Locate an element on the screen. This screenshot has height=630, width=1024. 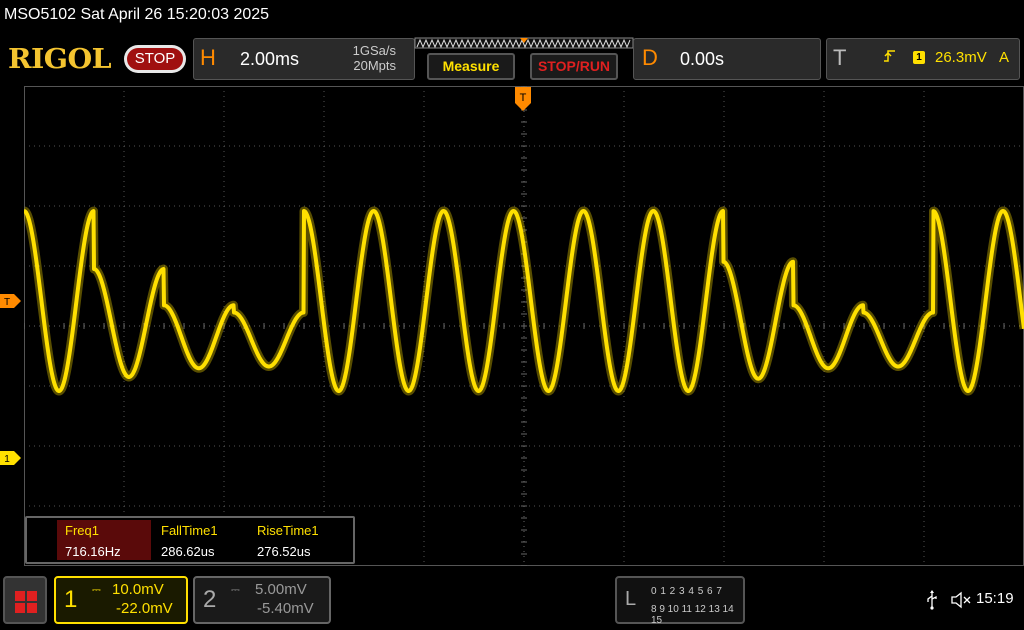
channel-1-scale: 10.0mV is located at coordinates (138, 589).